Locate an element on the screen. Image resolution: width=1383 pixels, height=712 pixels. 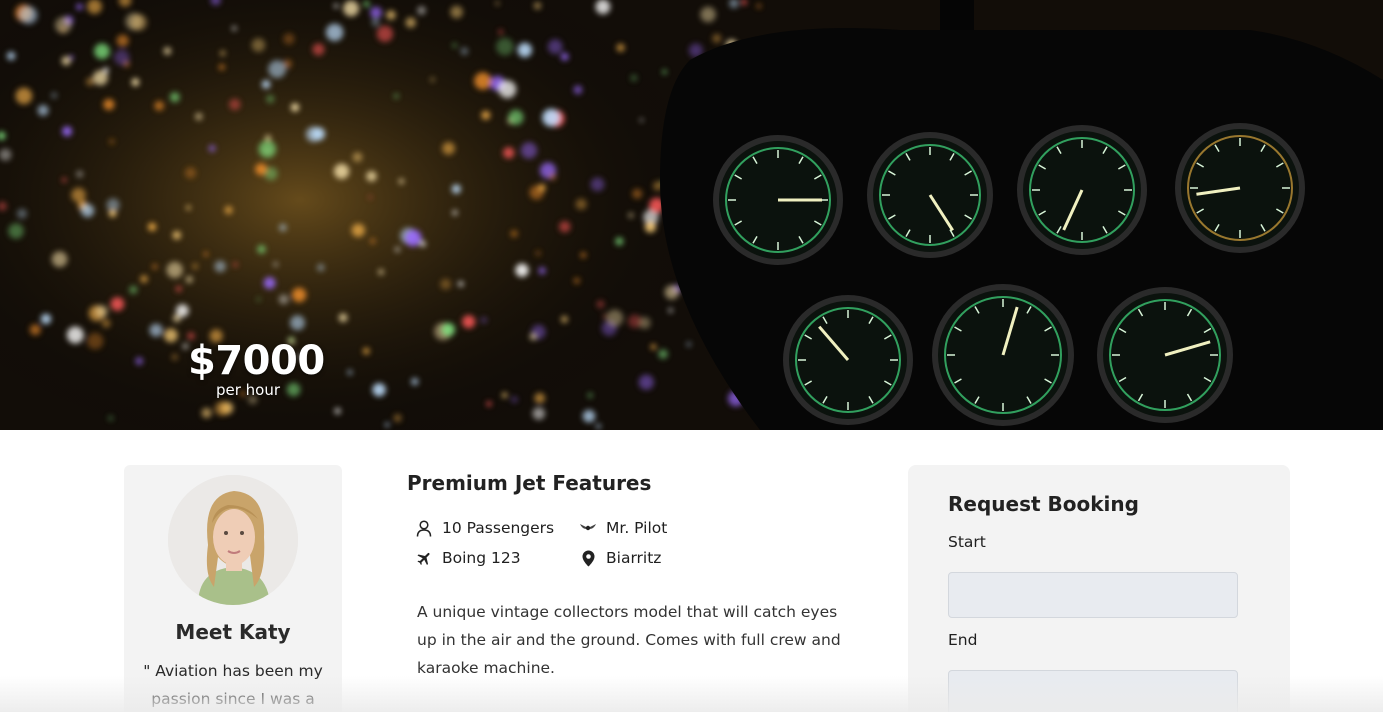
airplane-icon is located at coordinates (424, 558).